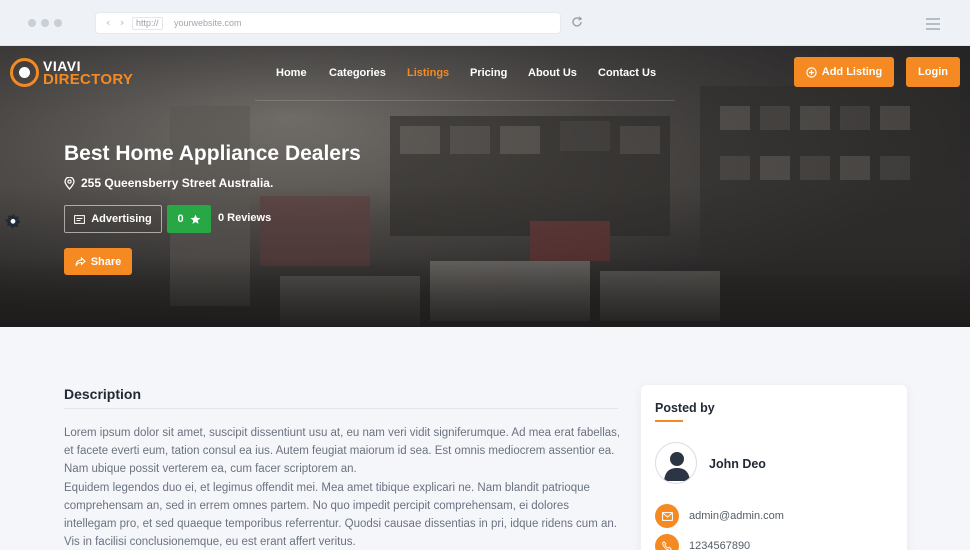 This screenshot has width=970, height=550. What do you see at coordinates (13, 221) in the screenshot?
I see `settings-gear-icon` at bounding box center [13, 221].